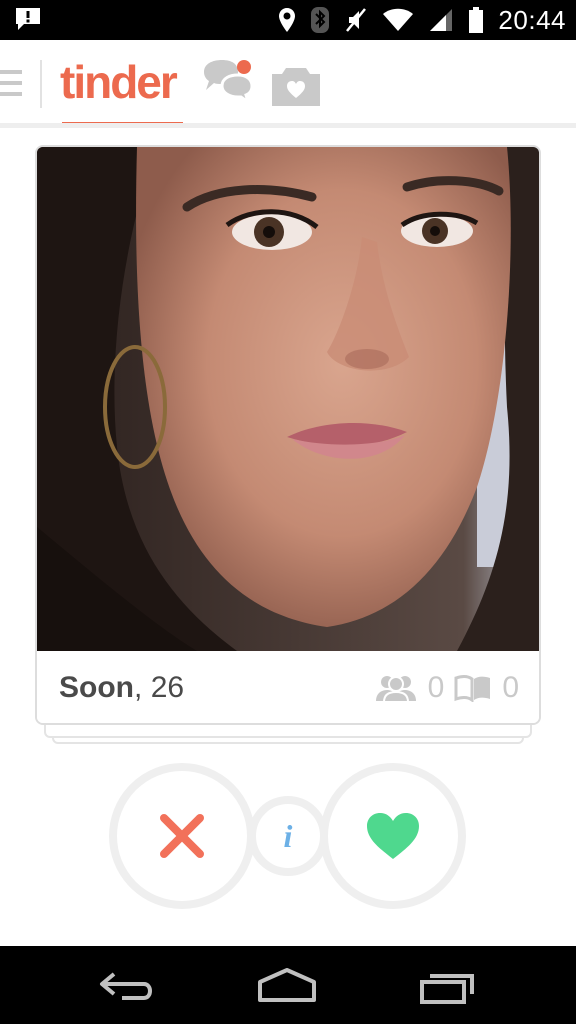 Image resolution: width=576 pixels, height=1024 pixels. I want to click on divider, so click(41, 84).